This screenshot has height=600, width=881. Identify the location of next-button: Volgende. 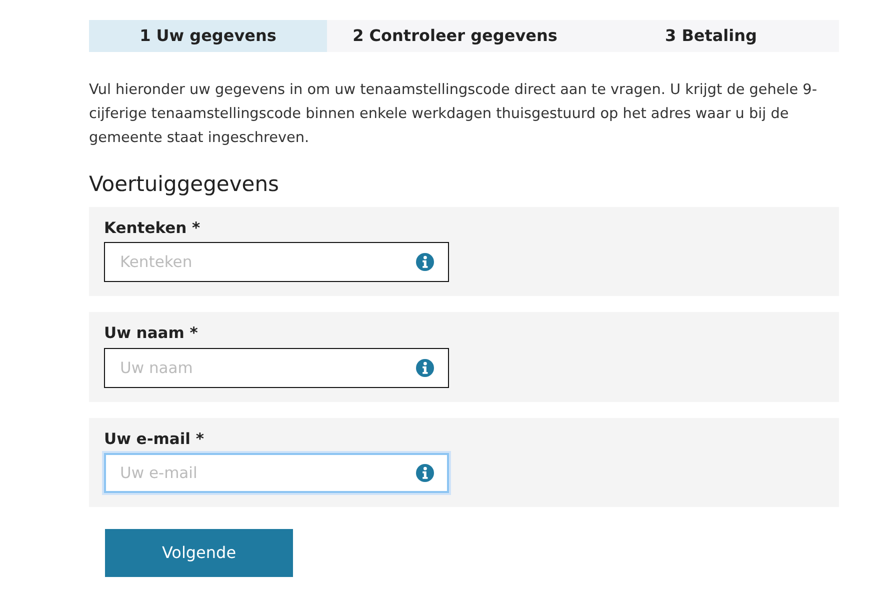
(199, 552).